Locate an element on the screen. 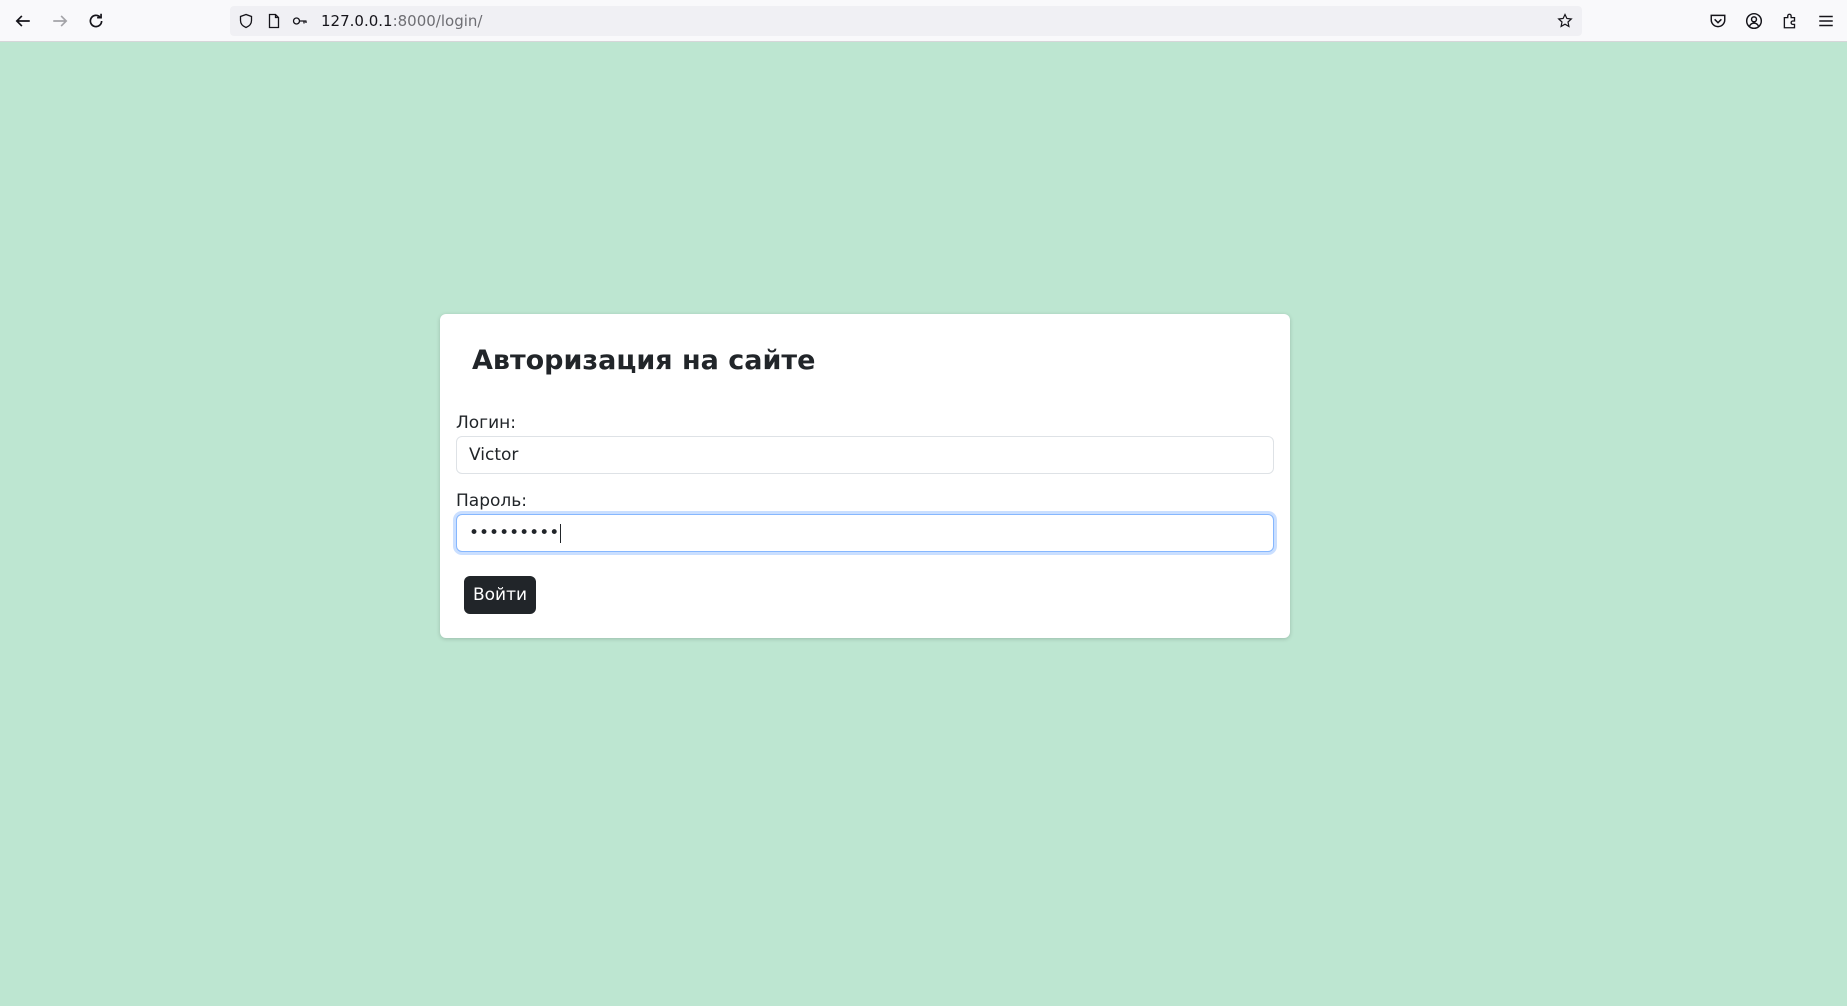  pocket-icon is located at coordinates (1718, 21).